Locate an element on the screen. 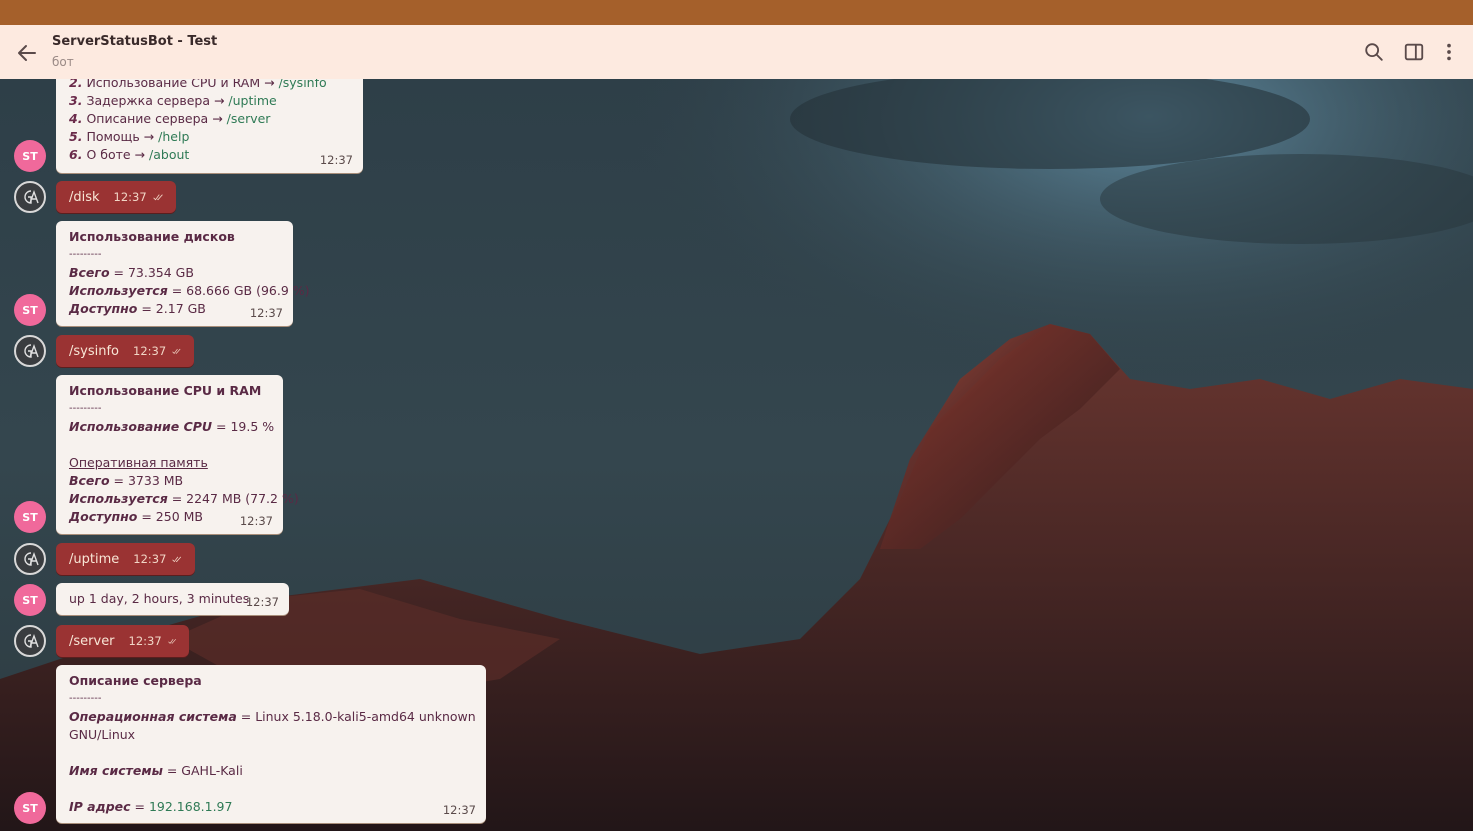  stat-value: = 3733 MB is located at coordinates (146, 480).